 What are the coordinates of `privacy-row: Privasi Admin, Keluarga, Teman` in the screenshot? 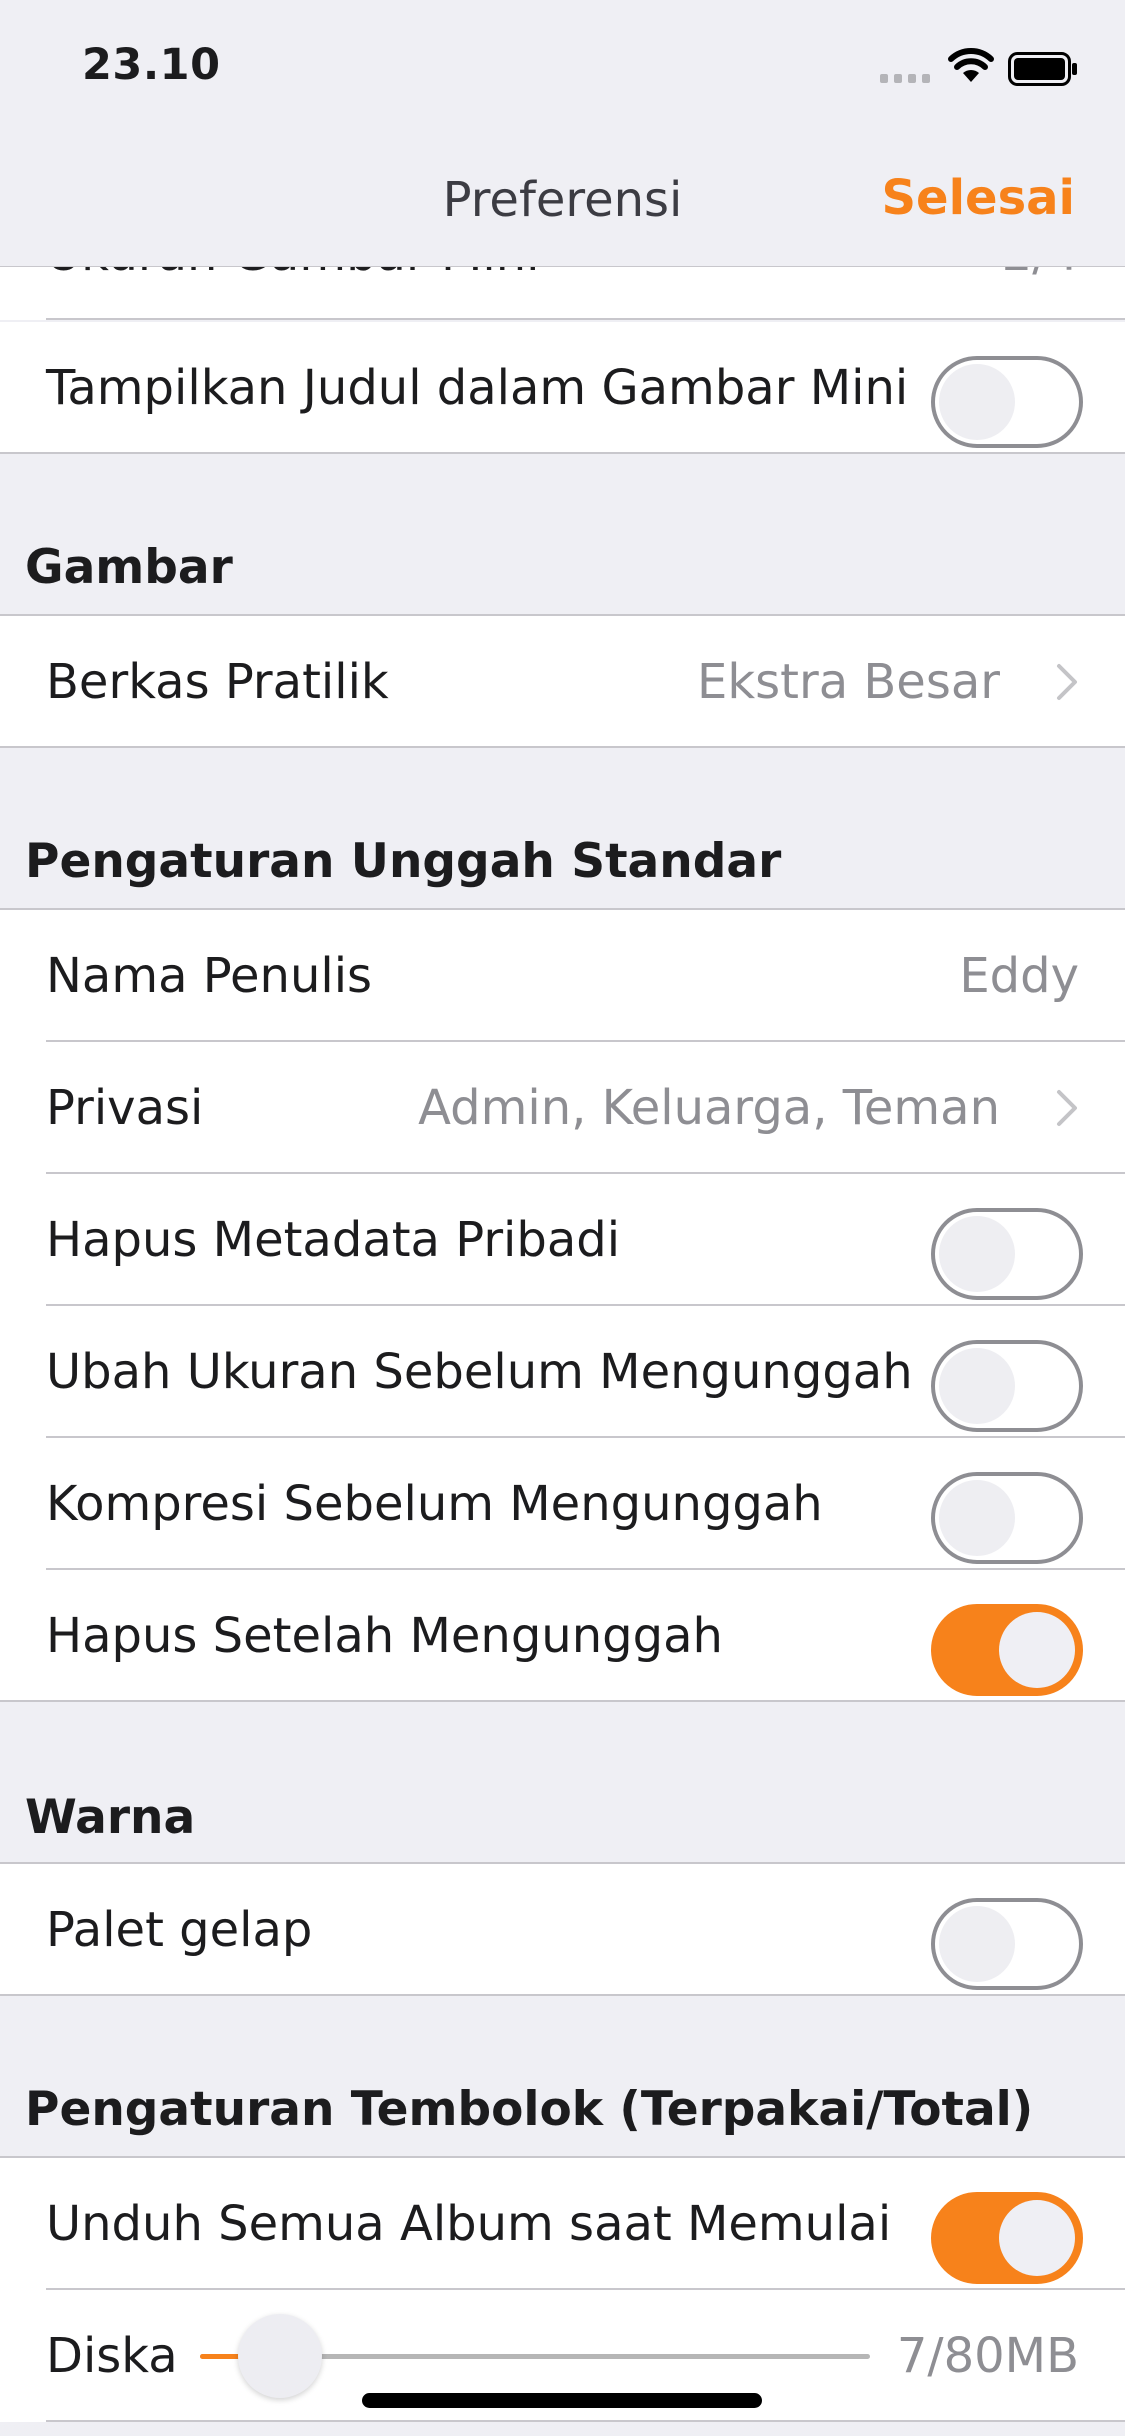 It's located at (562, 1108).